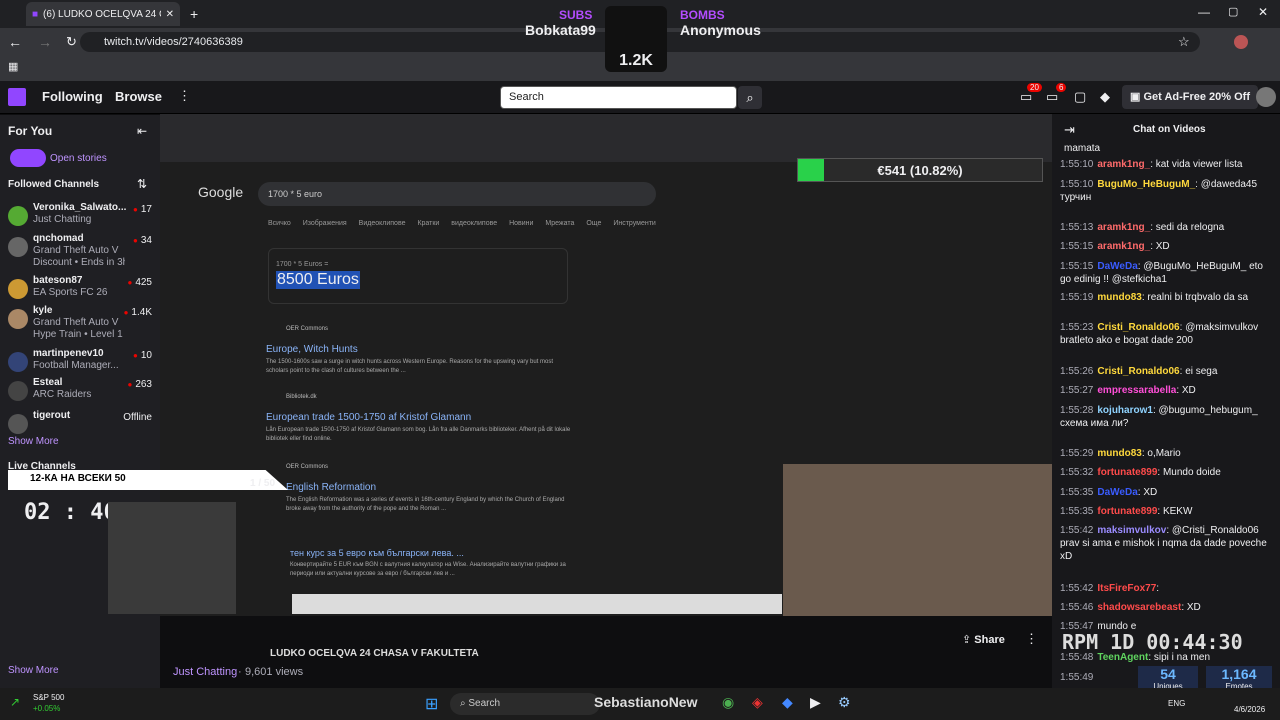 This screenshot has height=720, width=1280. I want to click on user-avatar, so click(1266, 97).